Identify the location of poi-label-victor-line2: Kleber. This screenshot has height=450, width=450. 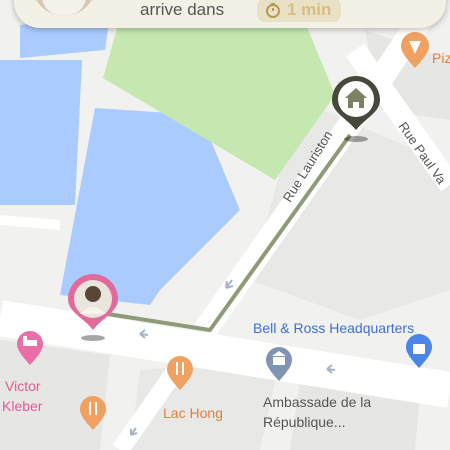
(22, 406).